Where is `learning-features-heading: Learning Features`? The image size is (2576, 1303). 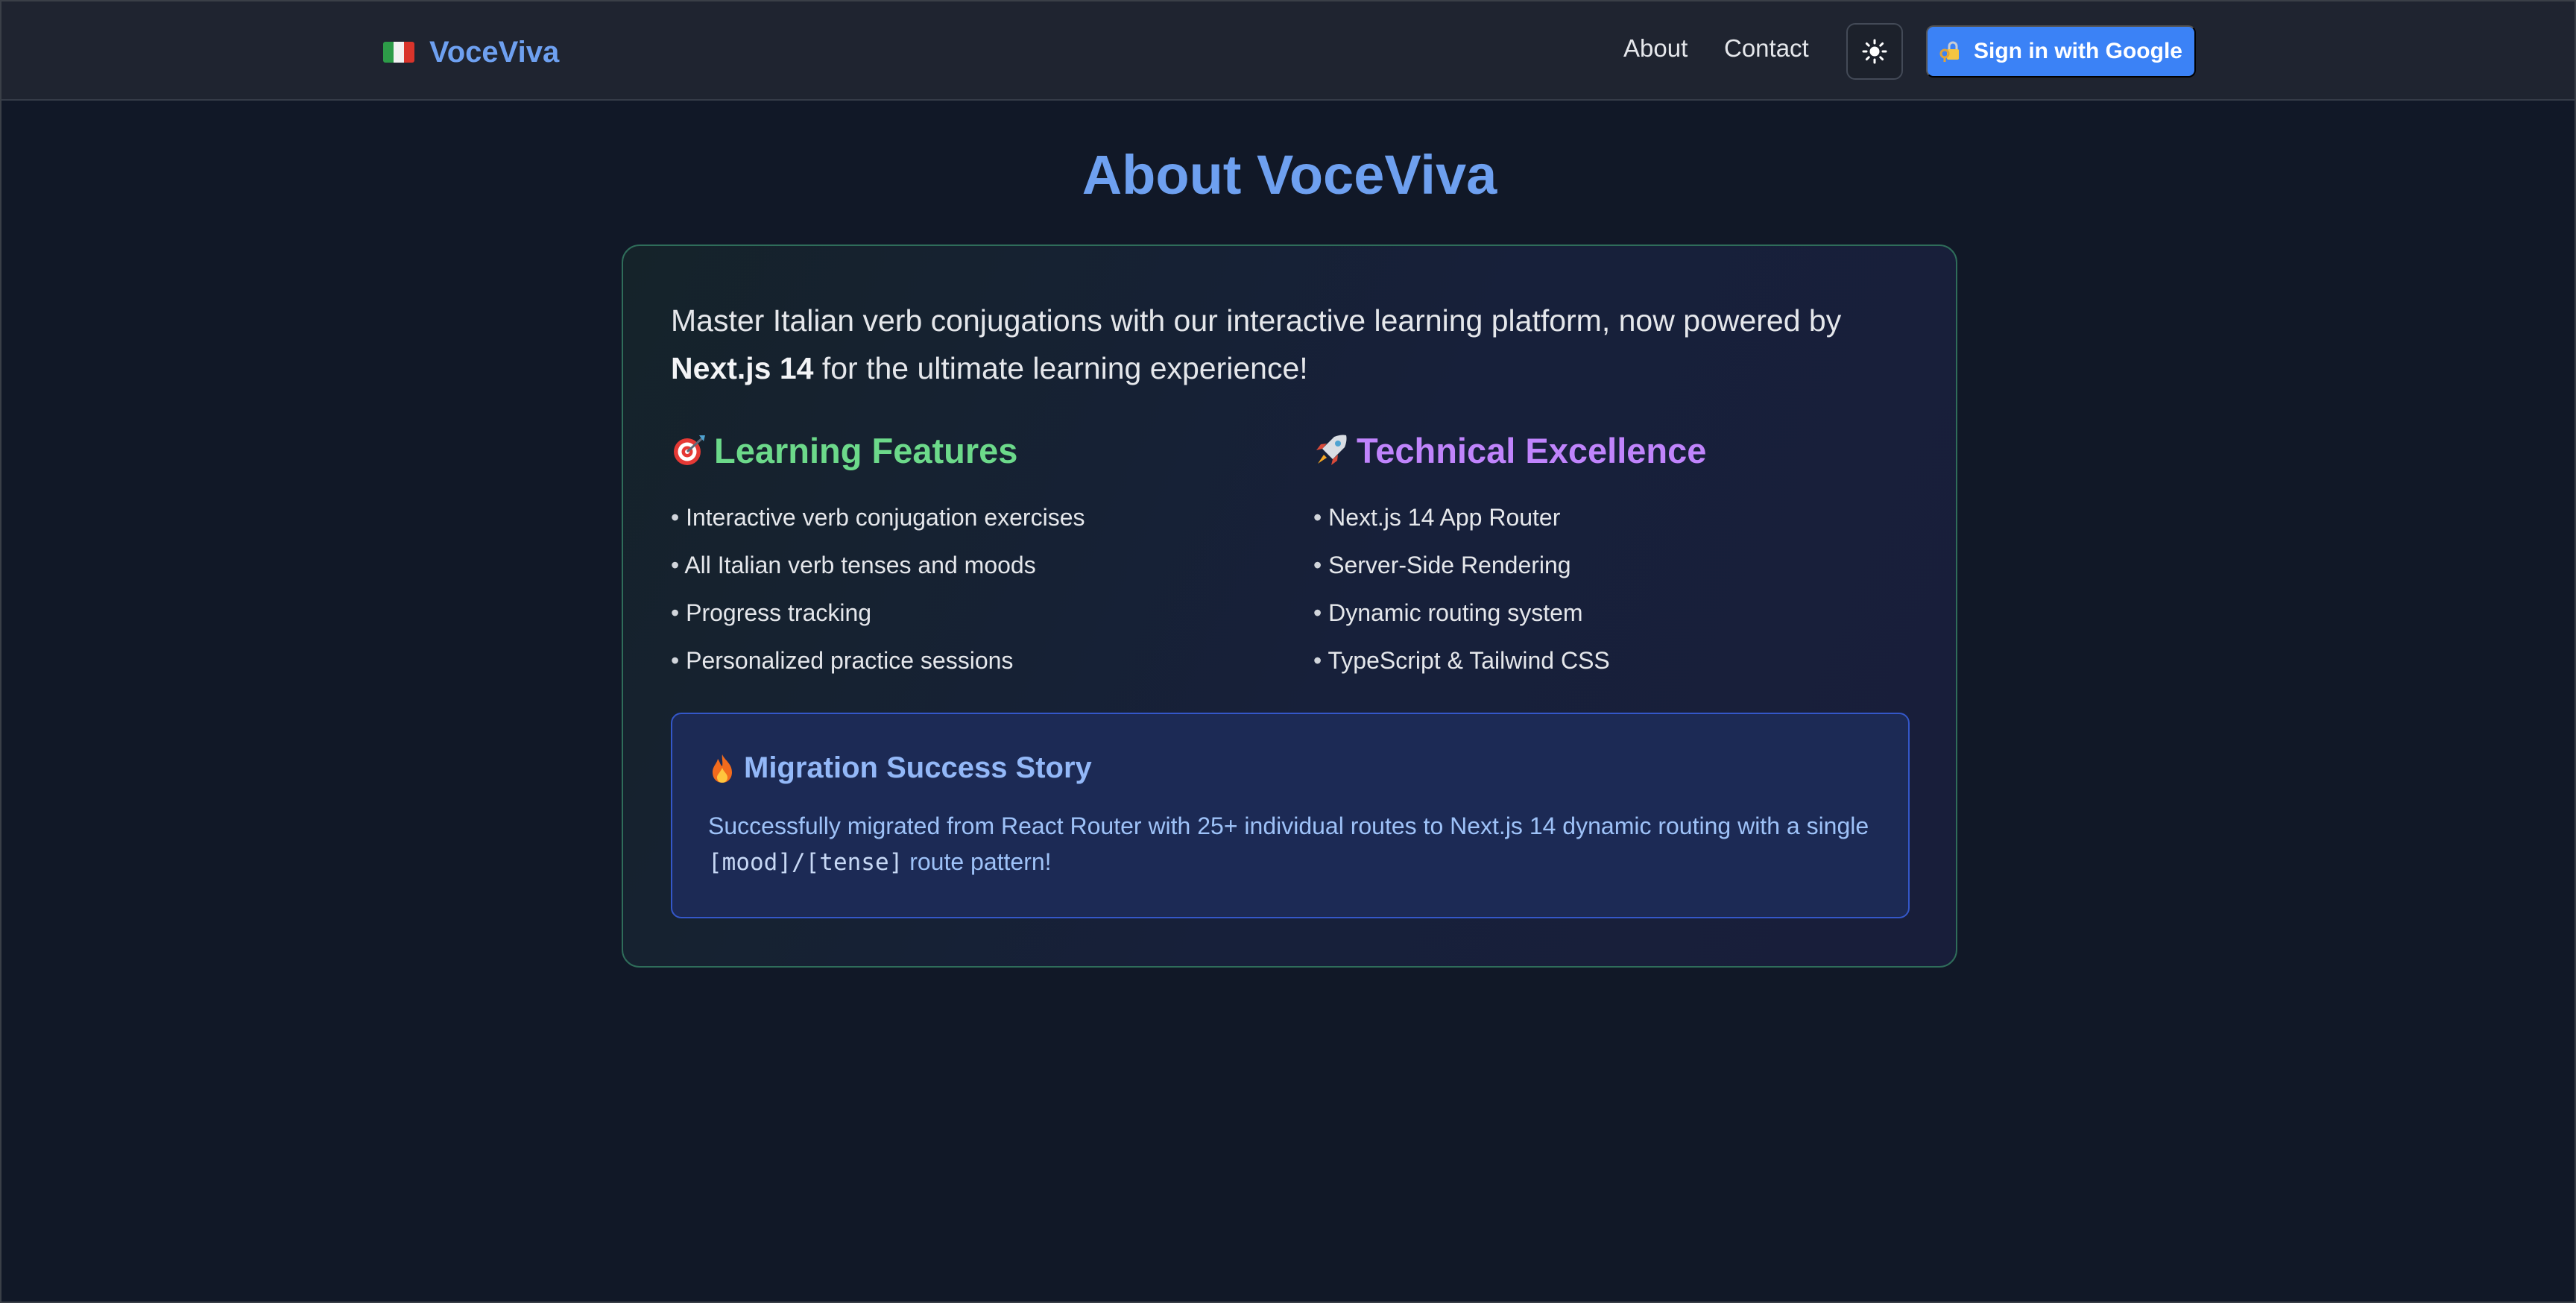
learning-features-heading: Learning Features is located at coordinates (969, 450).